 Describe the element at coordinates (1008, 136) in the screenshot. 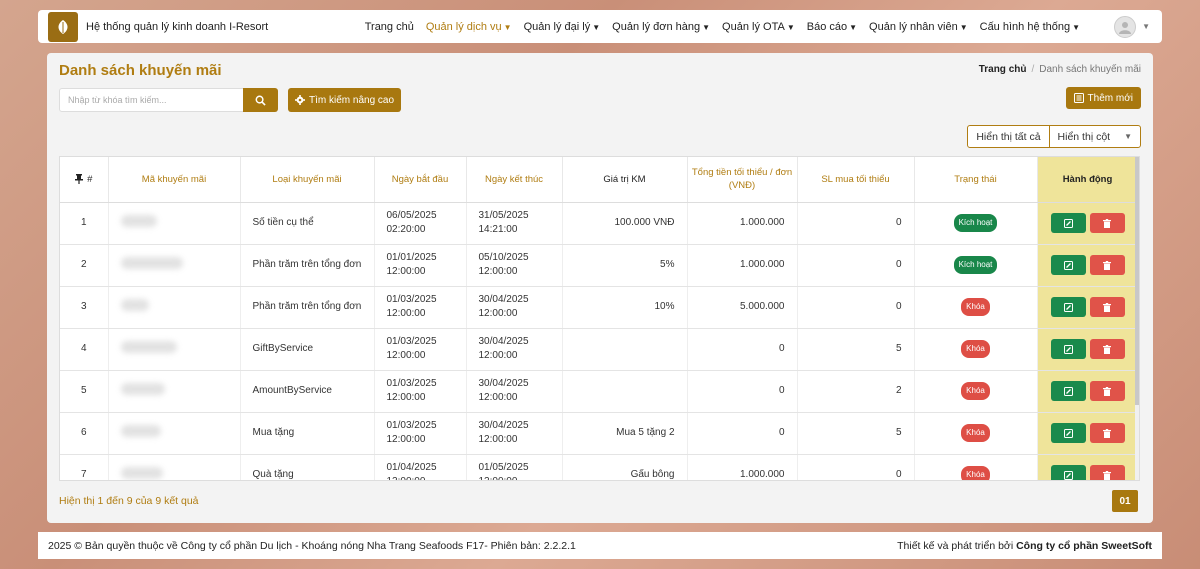

I see `show-all-button: Hiển thị tất cả` at that location.